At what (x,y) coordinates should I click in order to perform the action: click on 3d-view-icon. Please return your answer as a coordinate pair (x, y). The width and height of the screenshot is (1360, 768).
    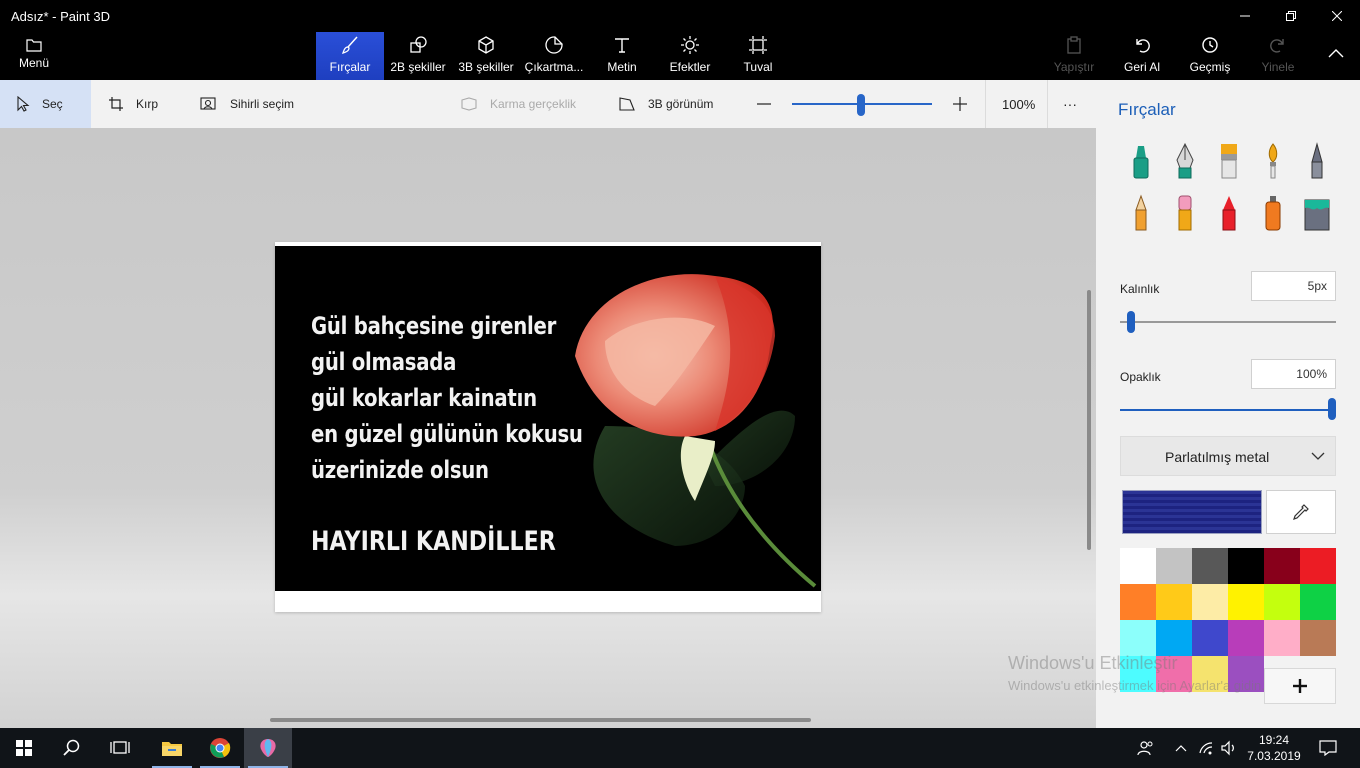
    Looking at the image, I should click on (627, 104).